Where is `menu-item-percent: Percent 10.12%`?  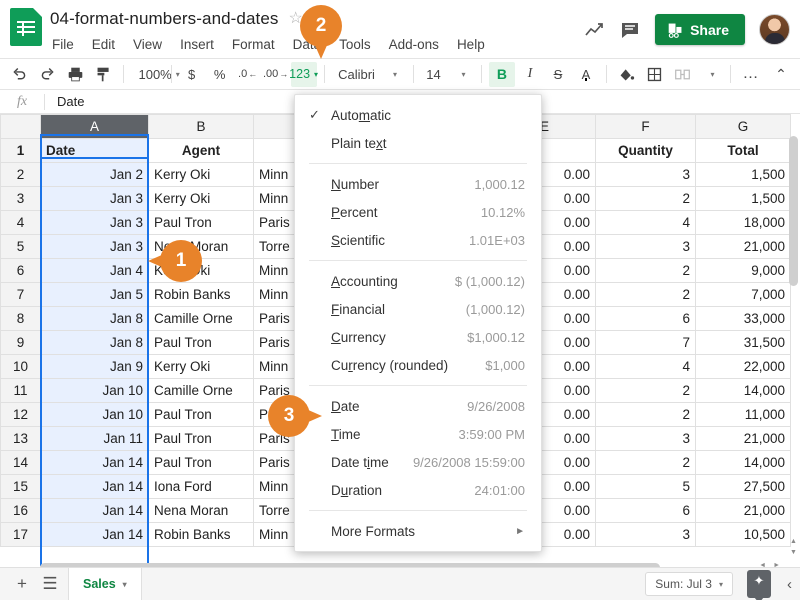
menu-item-percent: Percent 10.12% is located at coordinates (418, 212).